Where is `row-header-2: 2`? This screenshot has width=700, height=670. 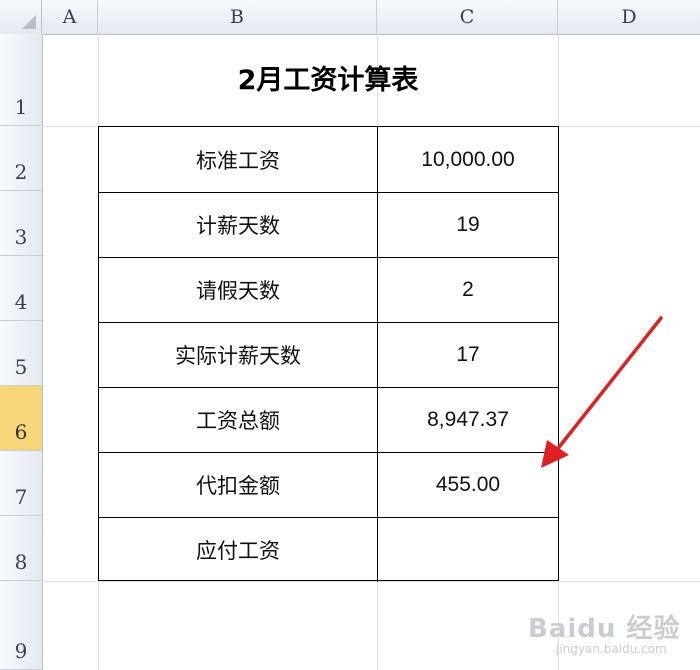 row-header-2: 2 is located at coordinates (21, 158).